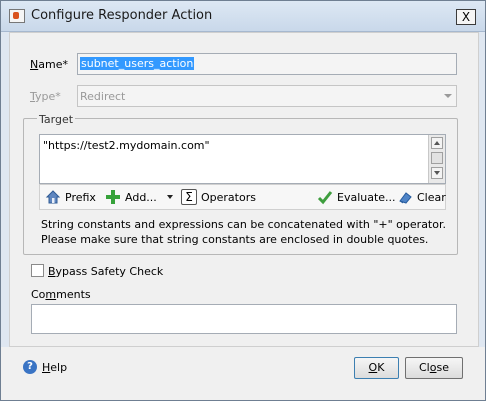 The height and width of the screenshot is (401, 486). Describe the element at coordinates (137, 63) in the screenshot. I see `name-value: subnet_users_action` at that location.